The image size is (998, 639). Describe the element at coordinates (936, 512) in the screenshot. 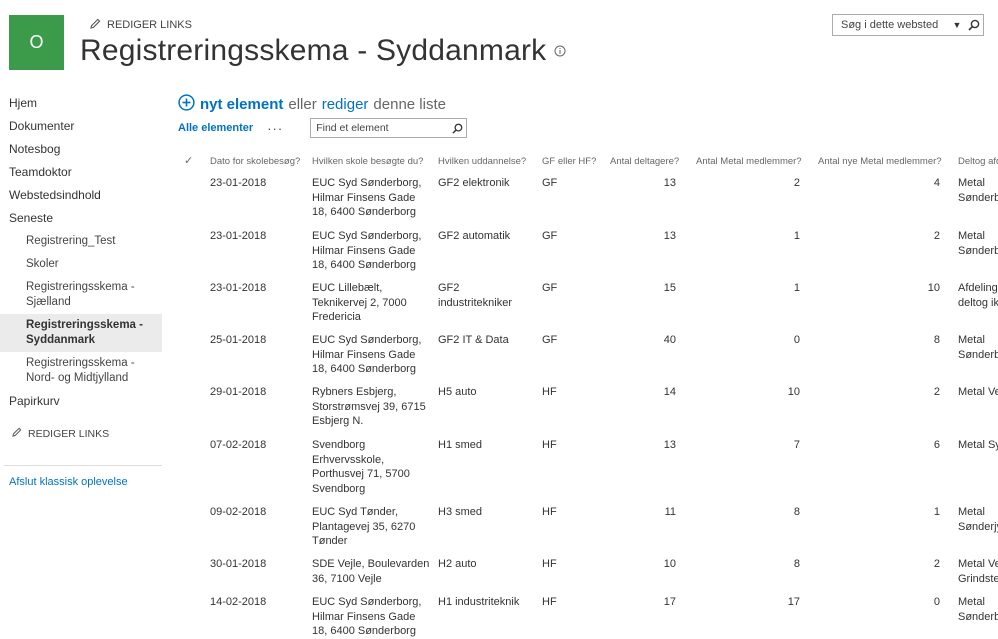

I see `cell-new-members: 1` at that location.